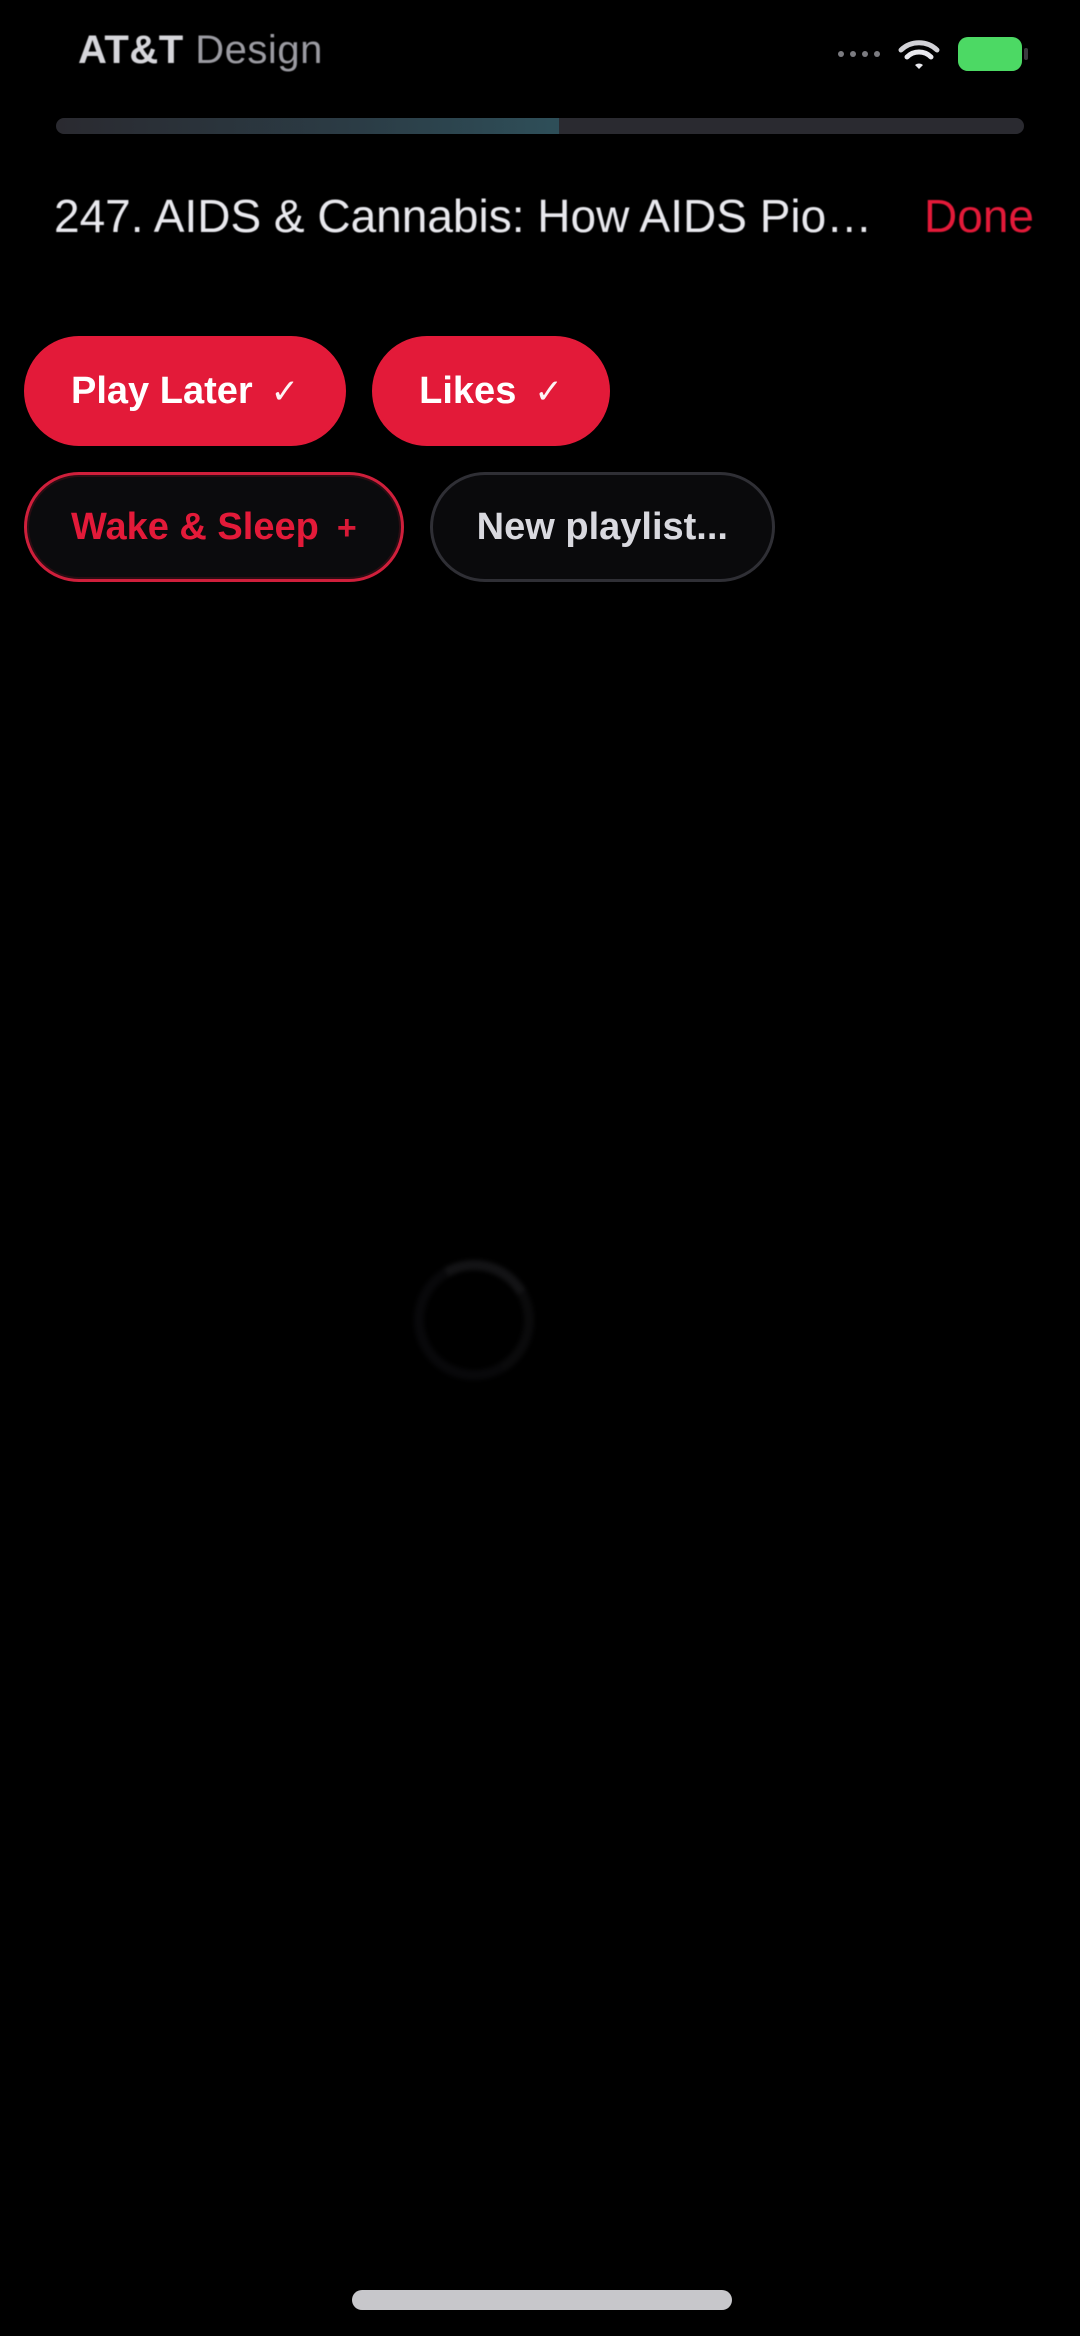 This screenshot has width=1080, height=2336. I want to click on battery-icon, so click(993, 54).